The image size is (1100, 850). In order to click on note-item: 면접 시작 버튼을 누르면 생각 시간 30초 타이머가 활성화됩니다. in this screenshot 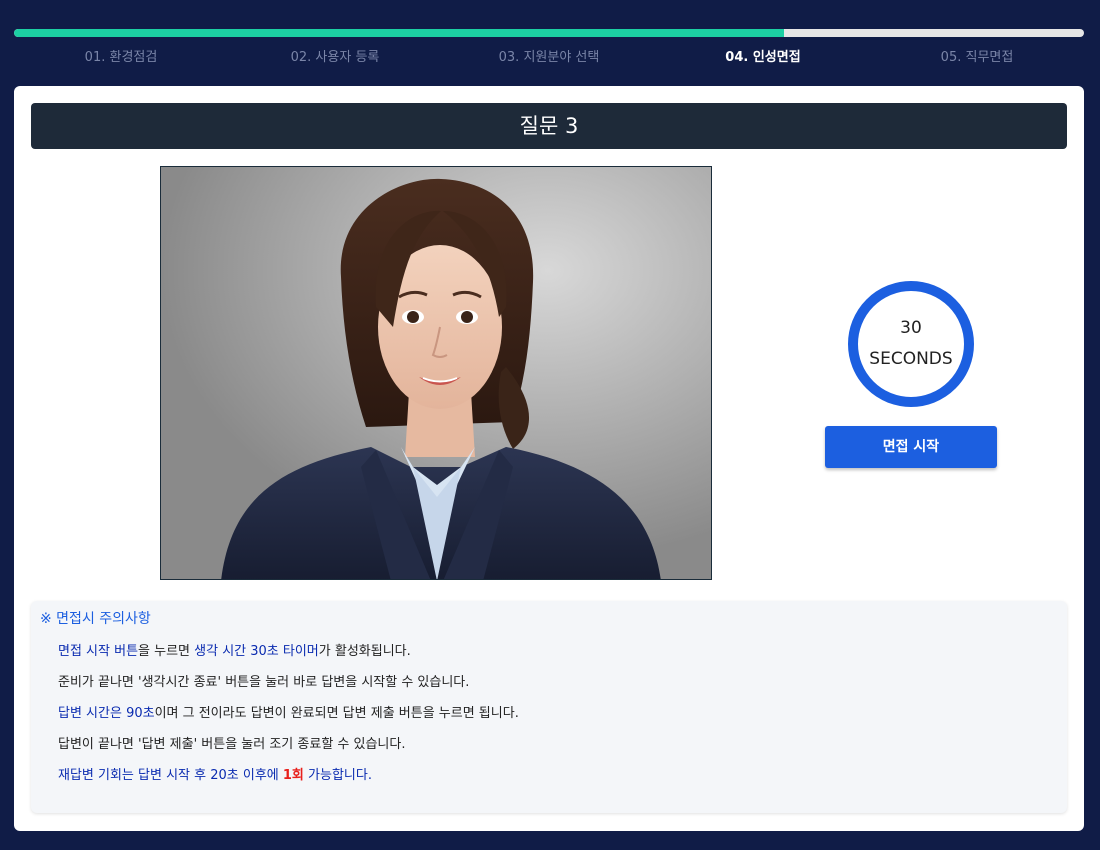, I will do `click(553, 656)`.